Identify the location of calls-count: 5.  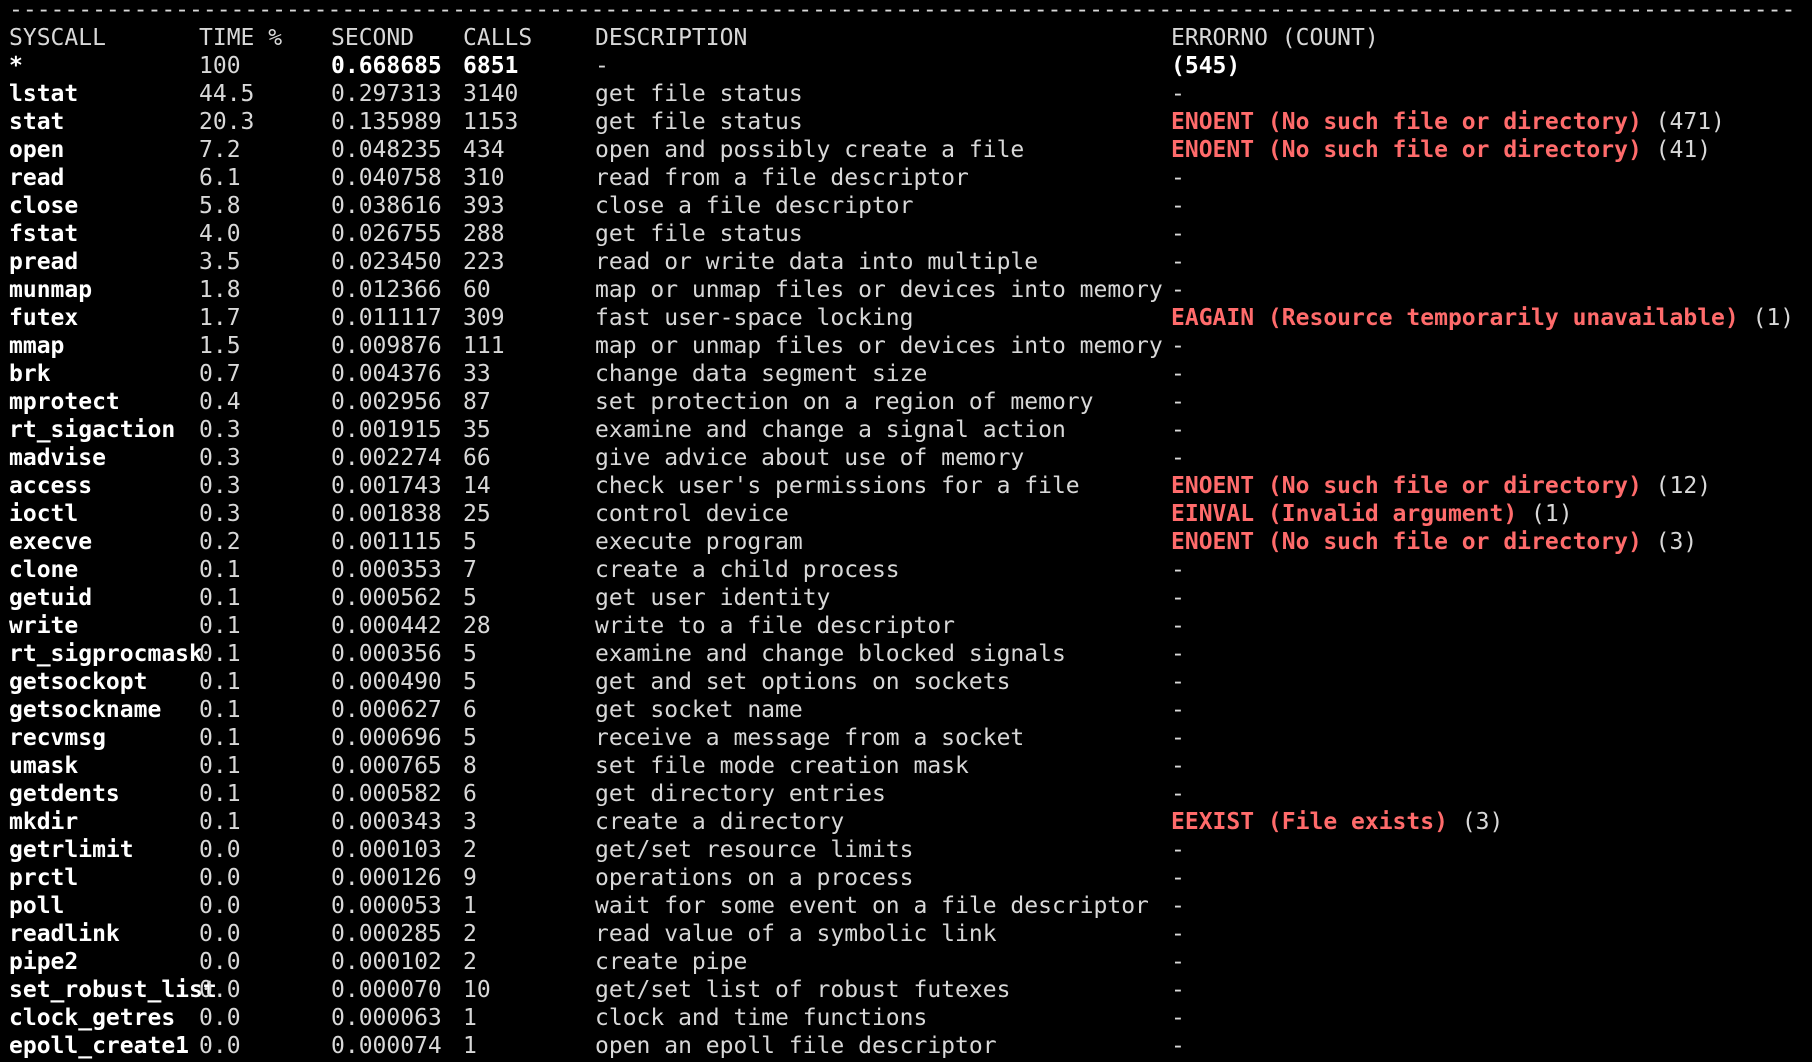
(470, 542).